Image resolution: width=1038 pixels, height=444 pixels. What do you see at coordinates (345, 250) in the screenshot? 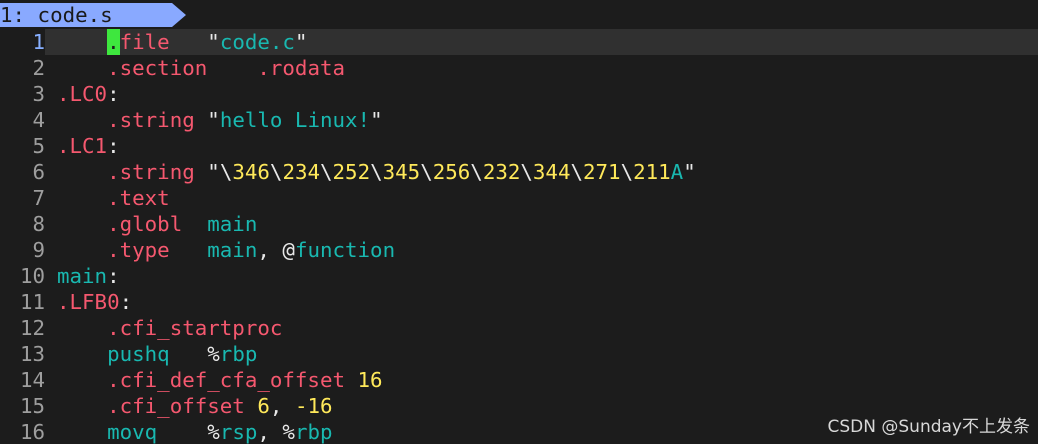
I see `code-token: function` at bounding box center [345, 250].